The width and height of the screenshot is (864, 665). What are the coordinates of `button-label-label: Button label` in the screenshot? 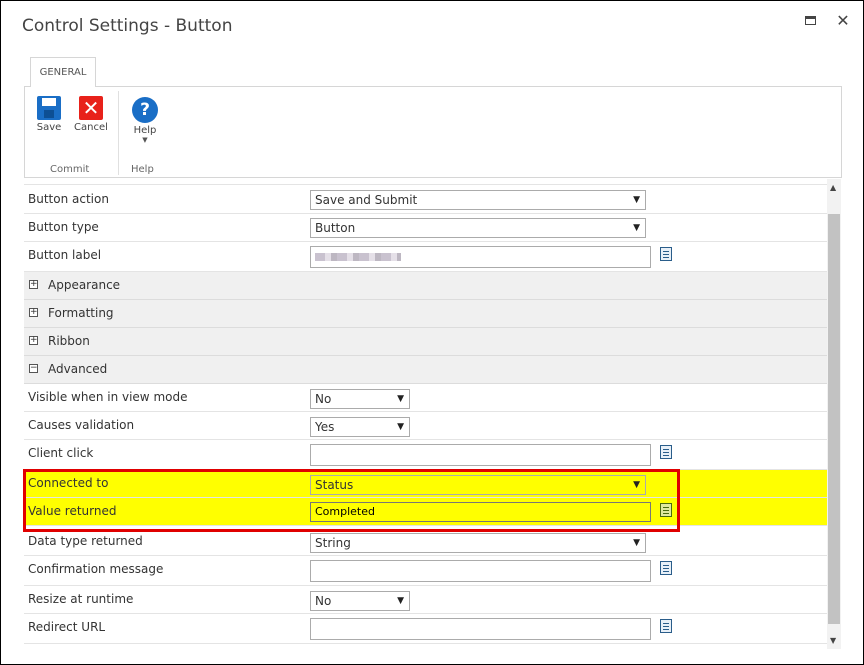 It's located at (65, 255).